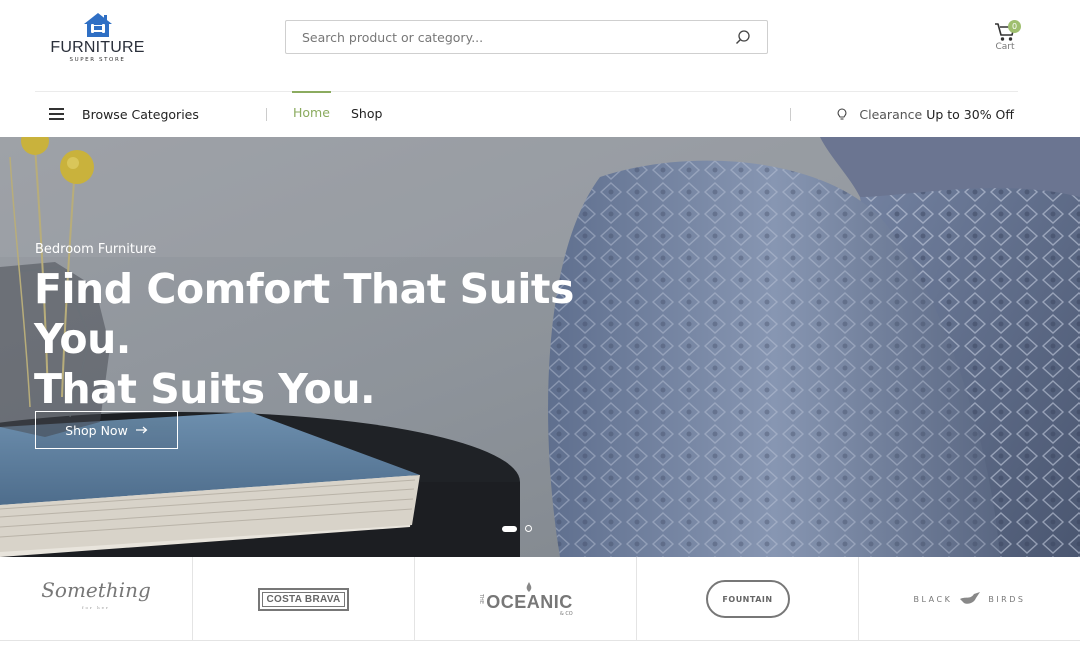 This screenshot has height=654, width=1080. What do you see at coordinates (1005, 47) in the screenshot?
I see `cart-label: Cart` at bounding box center [1005, 47].